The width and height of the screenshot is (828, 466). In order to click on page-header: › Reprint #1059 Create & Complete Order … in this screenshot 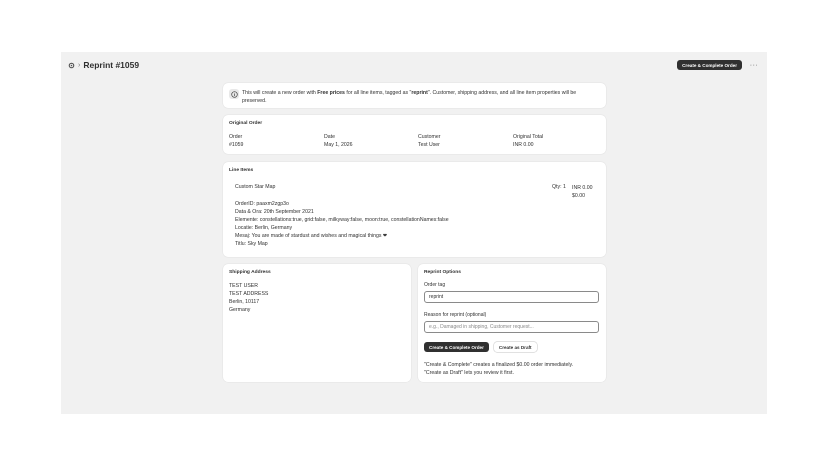, I will do `click(414, 65)`.